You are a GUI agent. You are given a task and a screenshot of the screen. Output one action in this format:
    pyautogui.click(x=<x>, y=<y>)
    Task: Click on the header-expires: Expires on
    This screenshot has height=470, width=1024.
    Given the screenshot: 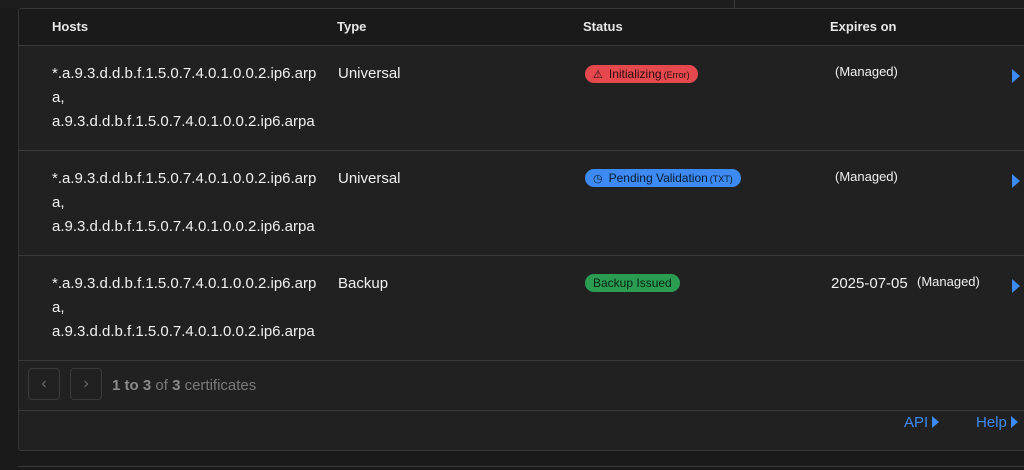 What is the action you would take?
    pyautogui.click(x=863, y=26)
    